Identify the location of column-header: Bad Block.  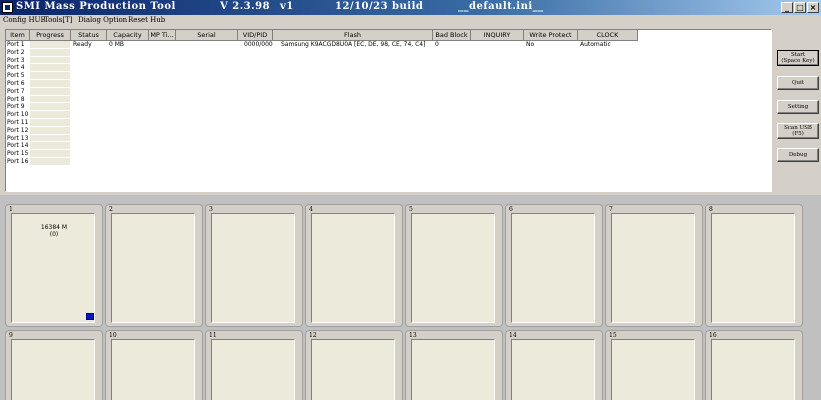
(452, 35).